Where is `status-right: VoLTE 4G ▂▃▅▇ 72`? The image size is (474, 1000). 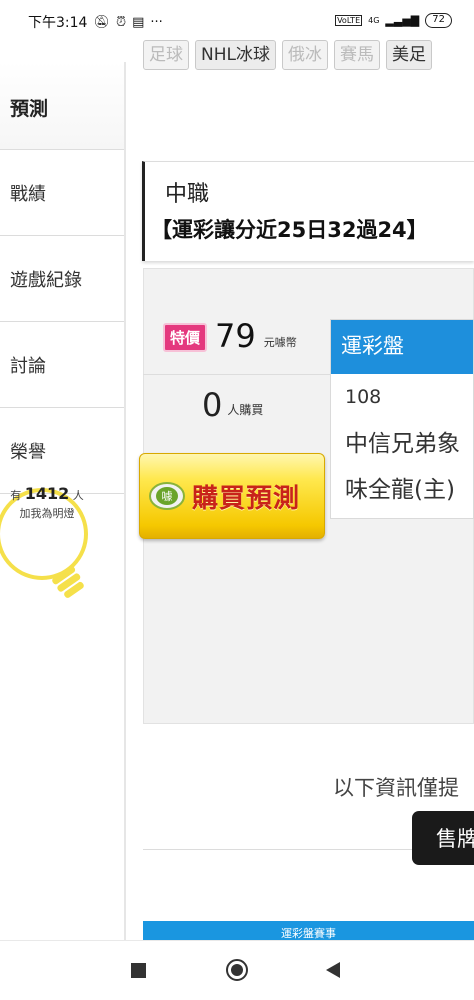
status-right: VoLTE 4G ▂▃▅▇ 72 is located at coordinates (393, 20).